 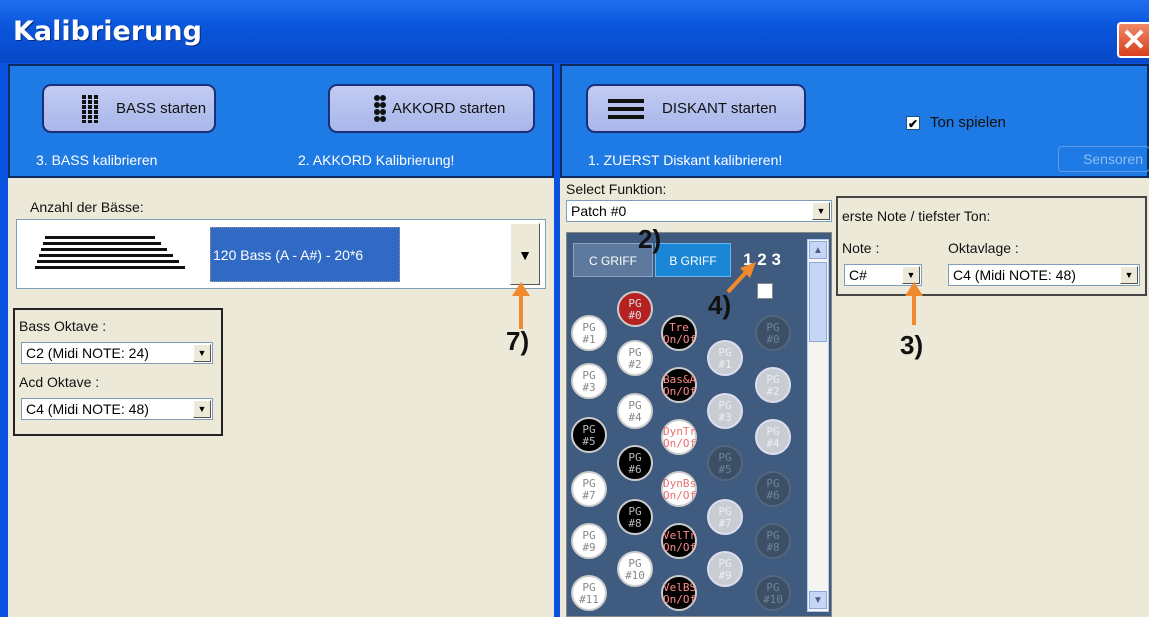 What do you see at coordinates (589, 541) in the screenshot?
I see `pg-key: PG #9` at bounding box center [589, 541].